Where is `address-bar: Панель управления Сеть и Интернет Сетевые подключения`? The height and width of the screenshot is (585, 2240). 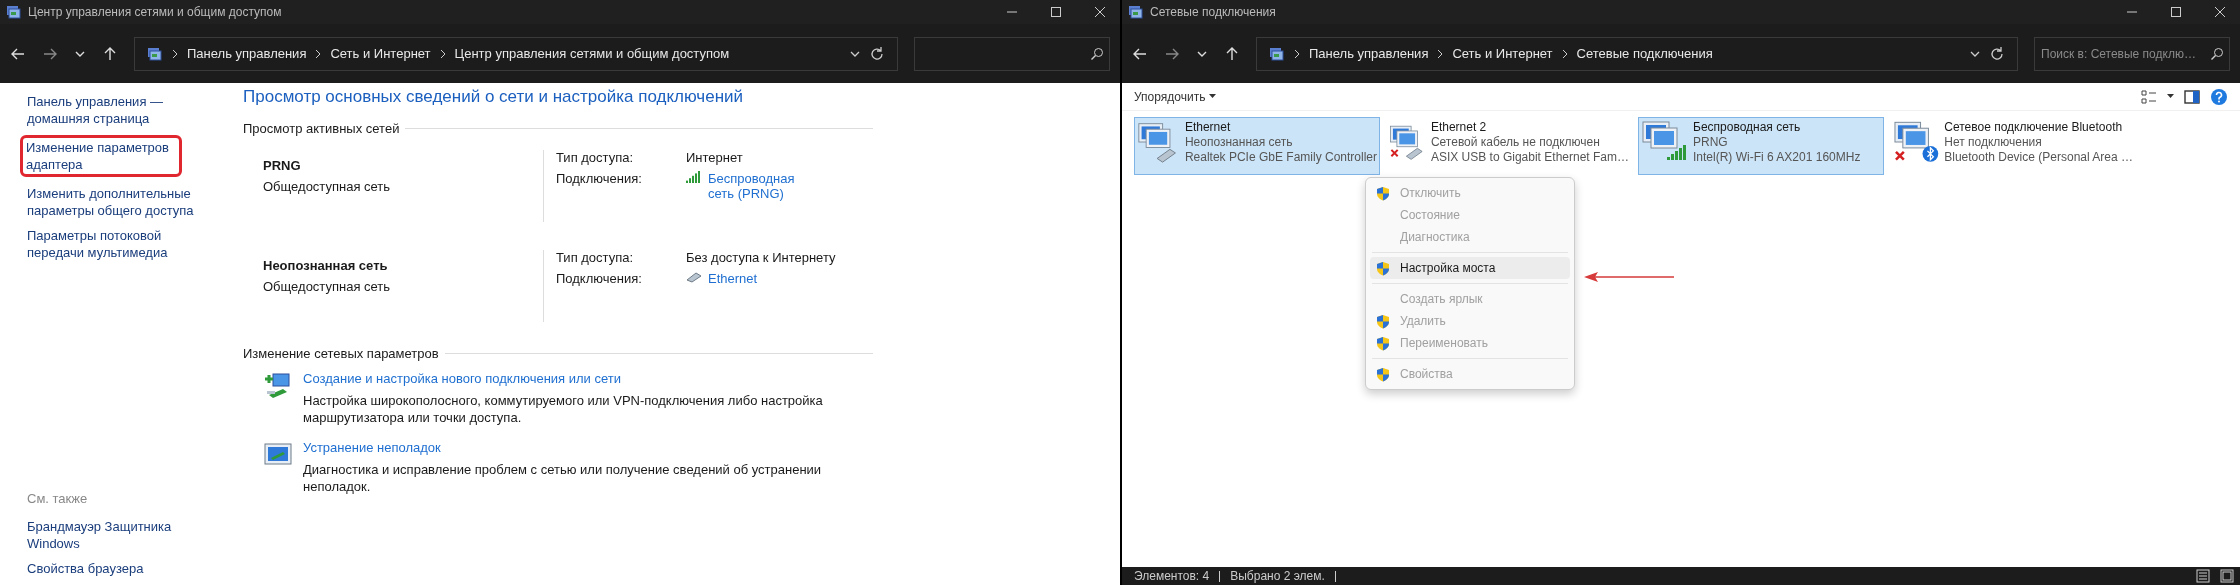
address-bar: Панель управления Сеть и Интернет Сетевые подключения is located at coordinates (1637, 53).